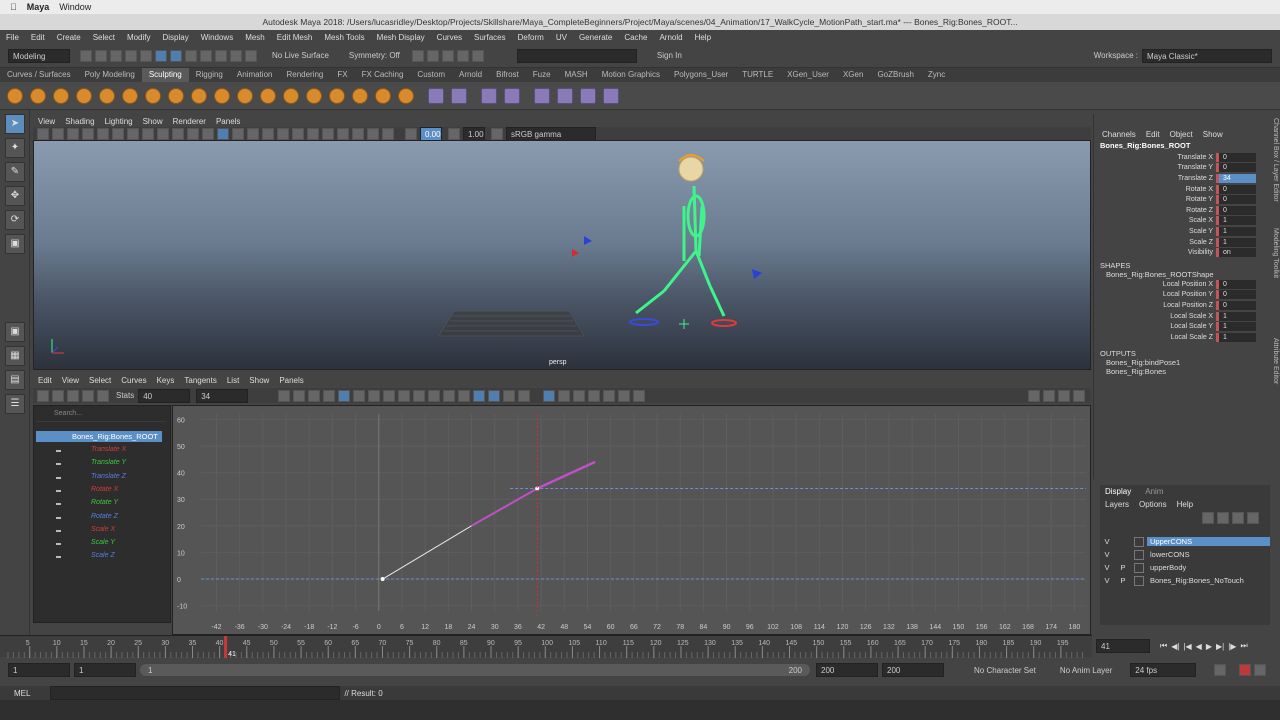 This screenshot has height=720, width=1280. Describe the element at coordinates (104, 516) in the screenshot. I see `attribute-item-rotate-z: Rotate Z` at that location.